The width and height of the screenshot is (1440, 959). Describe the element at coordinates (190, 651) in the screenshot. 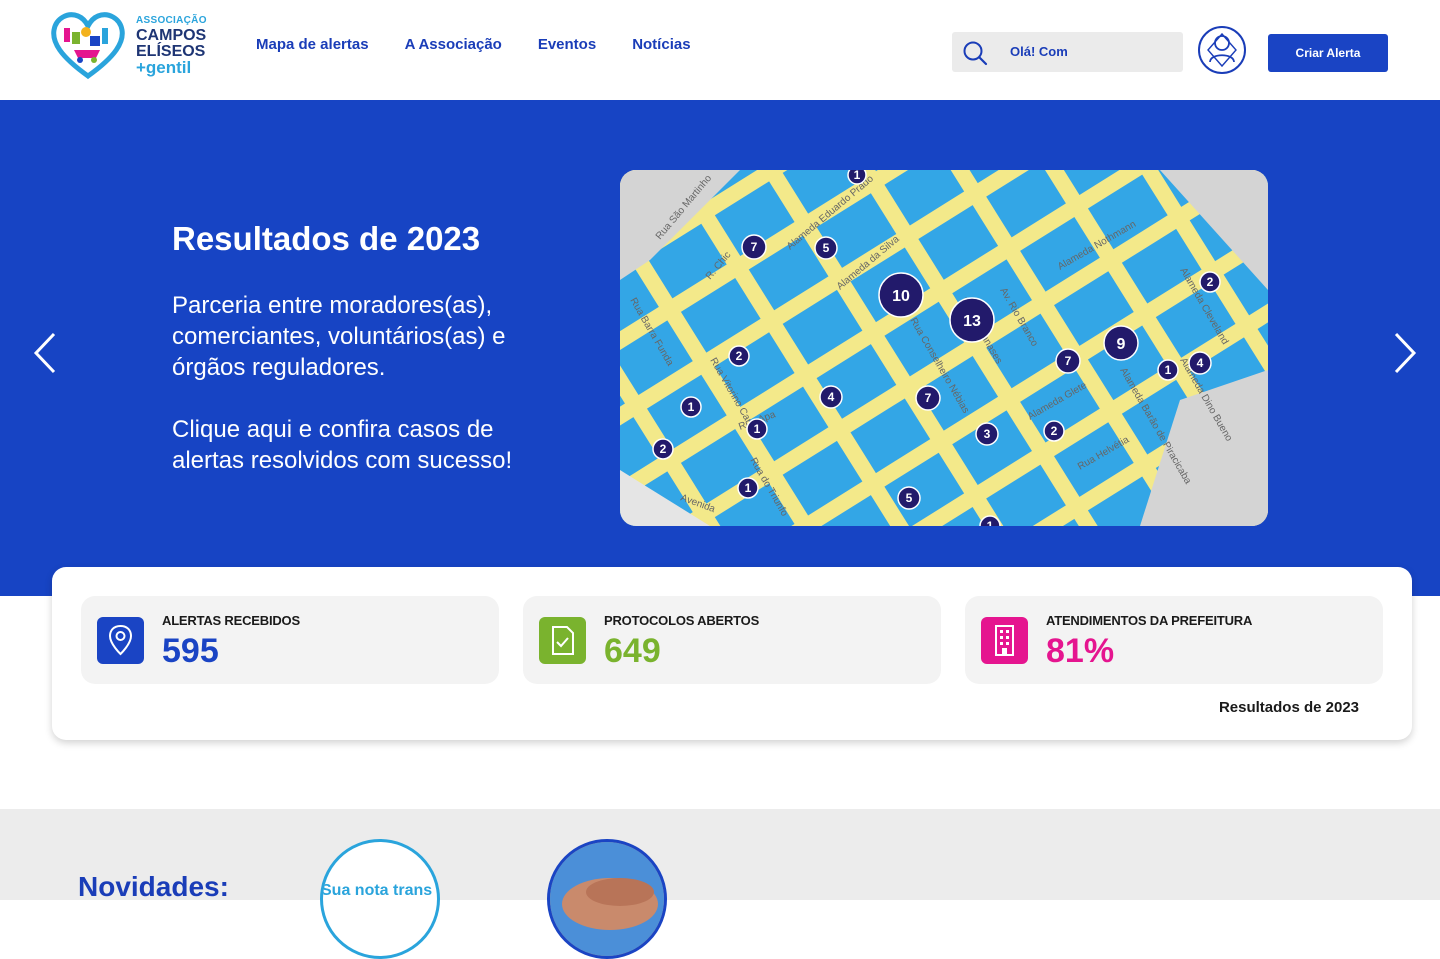

I see `stat-value: 595` at that location.